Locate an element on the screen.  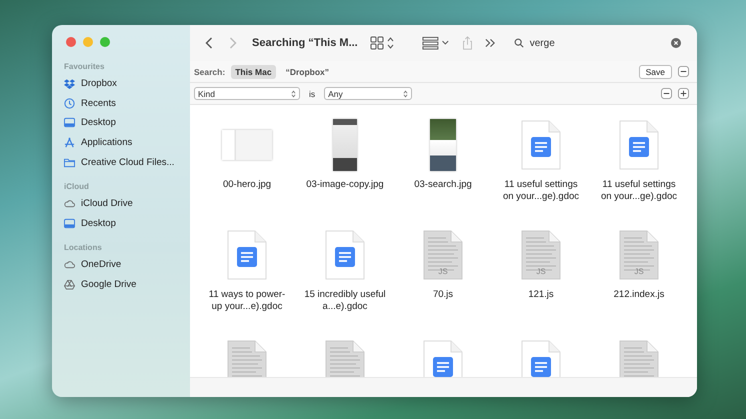
sidebar-heading: iCloud is located at coordinates (77, 186).